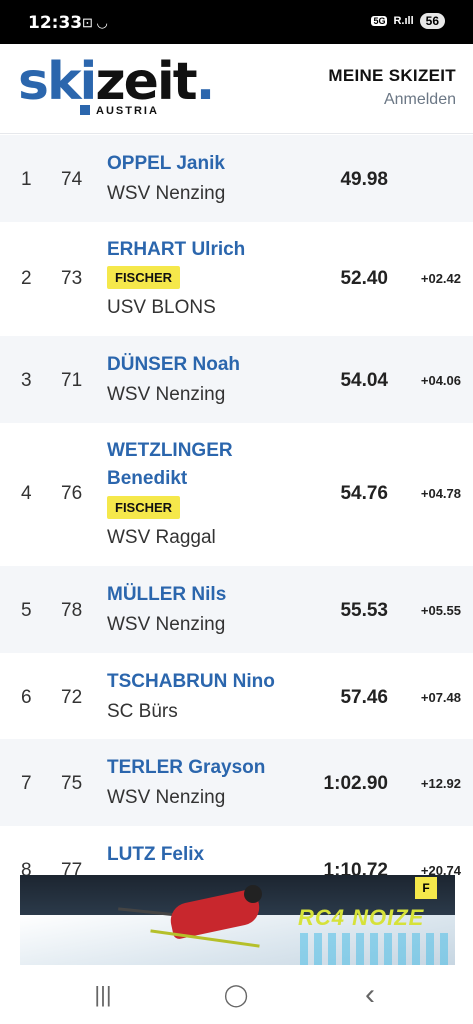 The width and height of the screenshot is (473, 1024). I want to click on athlete-name: ERHART Ulrich, so click(176, 250).